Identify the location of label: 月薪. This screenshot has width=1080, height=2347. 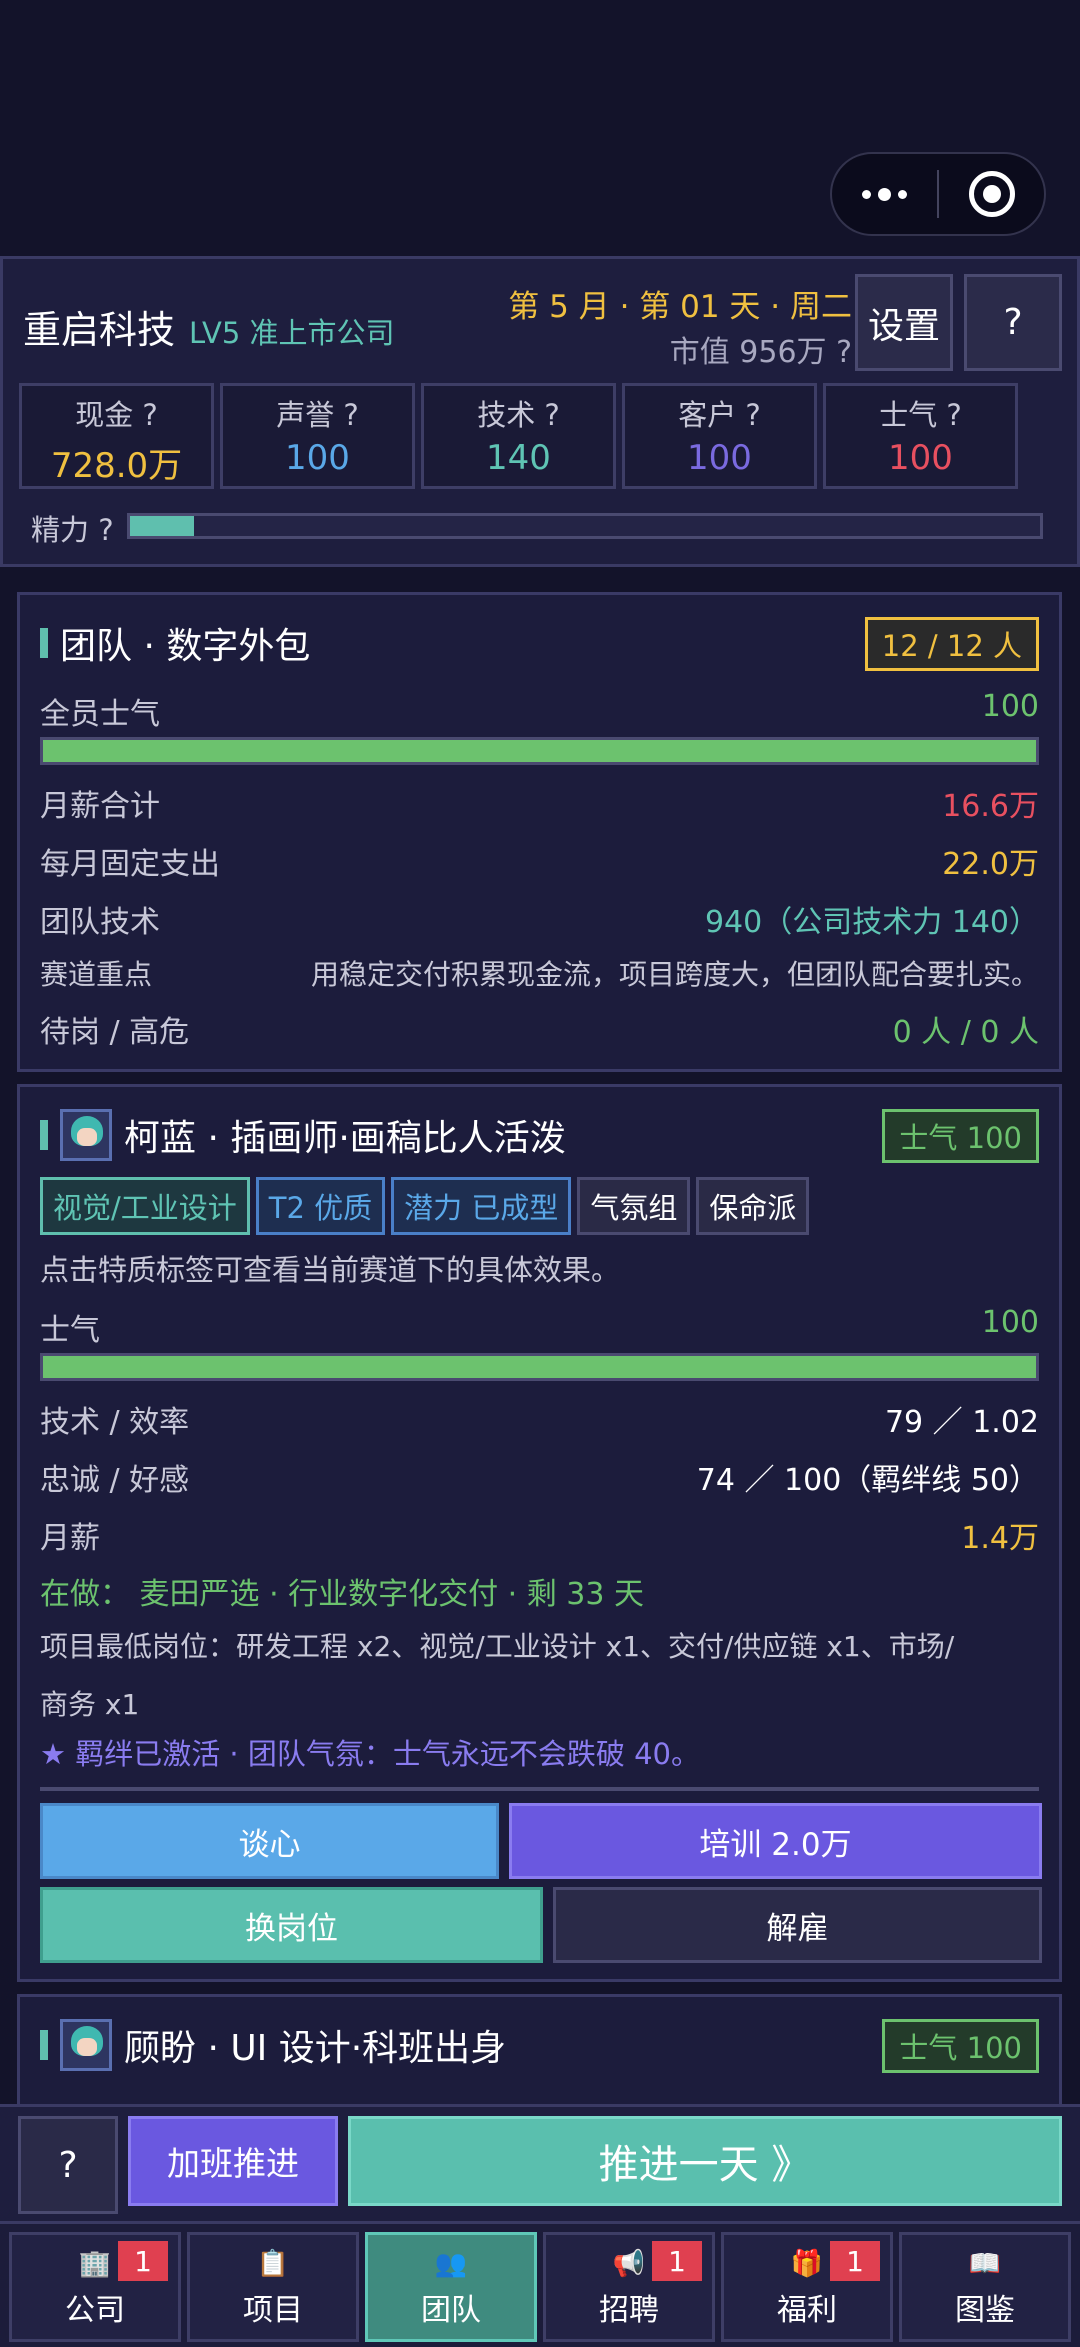
(70, 1538).